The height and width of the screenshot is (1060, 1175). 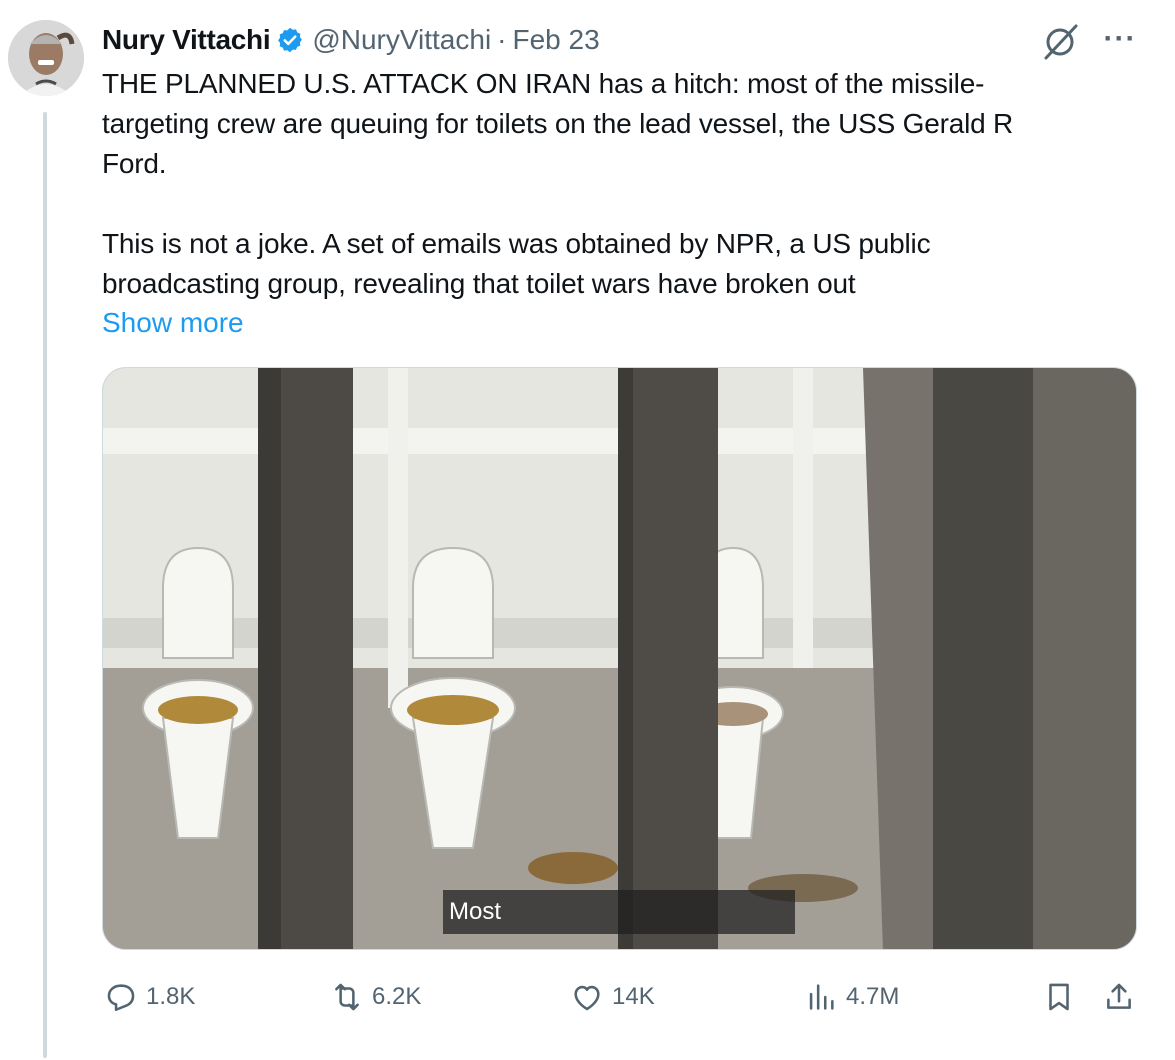 What do you see at coordinates (556, 40) in the screenshot?
I see `post-date: Feb 23` at bounding box center [556, 40].